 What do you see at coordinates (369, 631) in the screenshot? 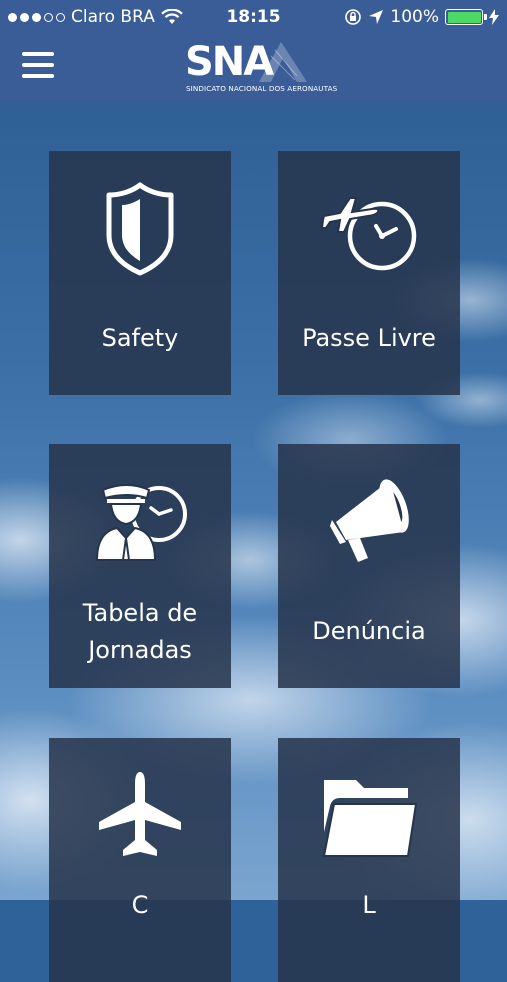
I see `tile-label: Denúncia` at bounding box center [369, 631].